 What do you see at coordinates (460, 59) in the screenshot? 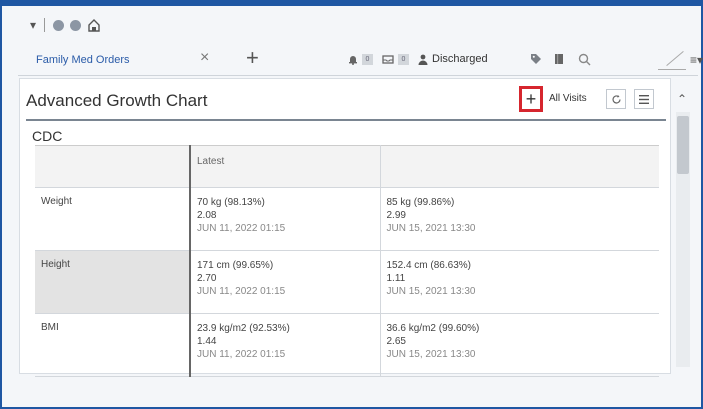
I see `discharged-label: Discharged` at bounding box center [460, 59].